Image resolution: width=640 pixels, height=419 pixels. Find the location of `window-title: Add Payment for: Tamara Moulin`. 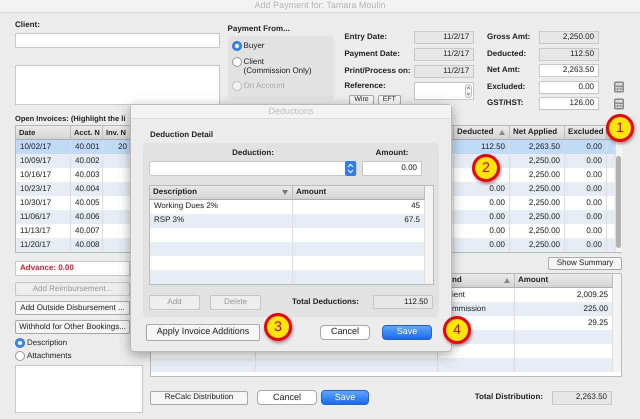

window-title: Add Payment for: Tamara Moulin is located at coordinates (320, 6).